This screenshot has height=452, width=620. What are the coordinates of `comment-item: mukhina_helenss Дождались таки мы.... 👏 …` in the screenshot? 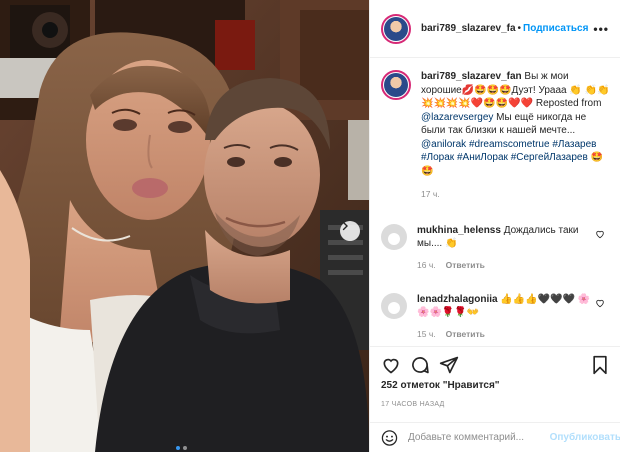 It's located at (496, 248).